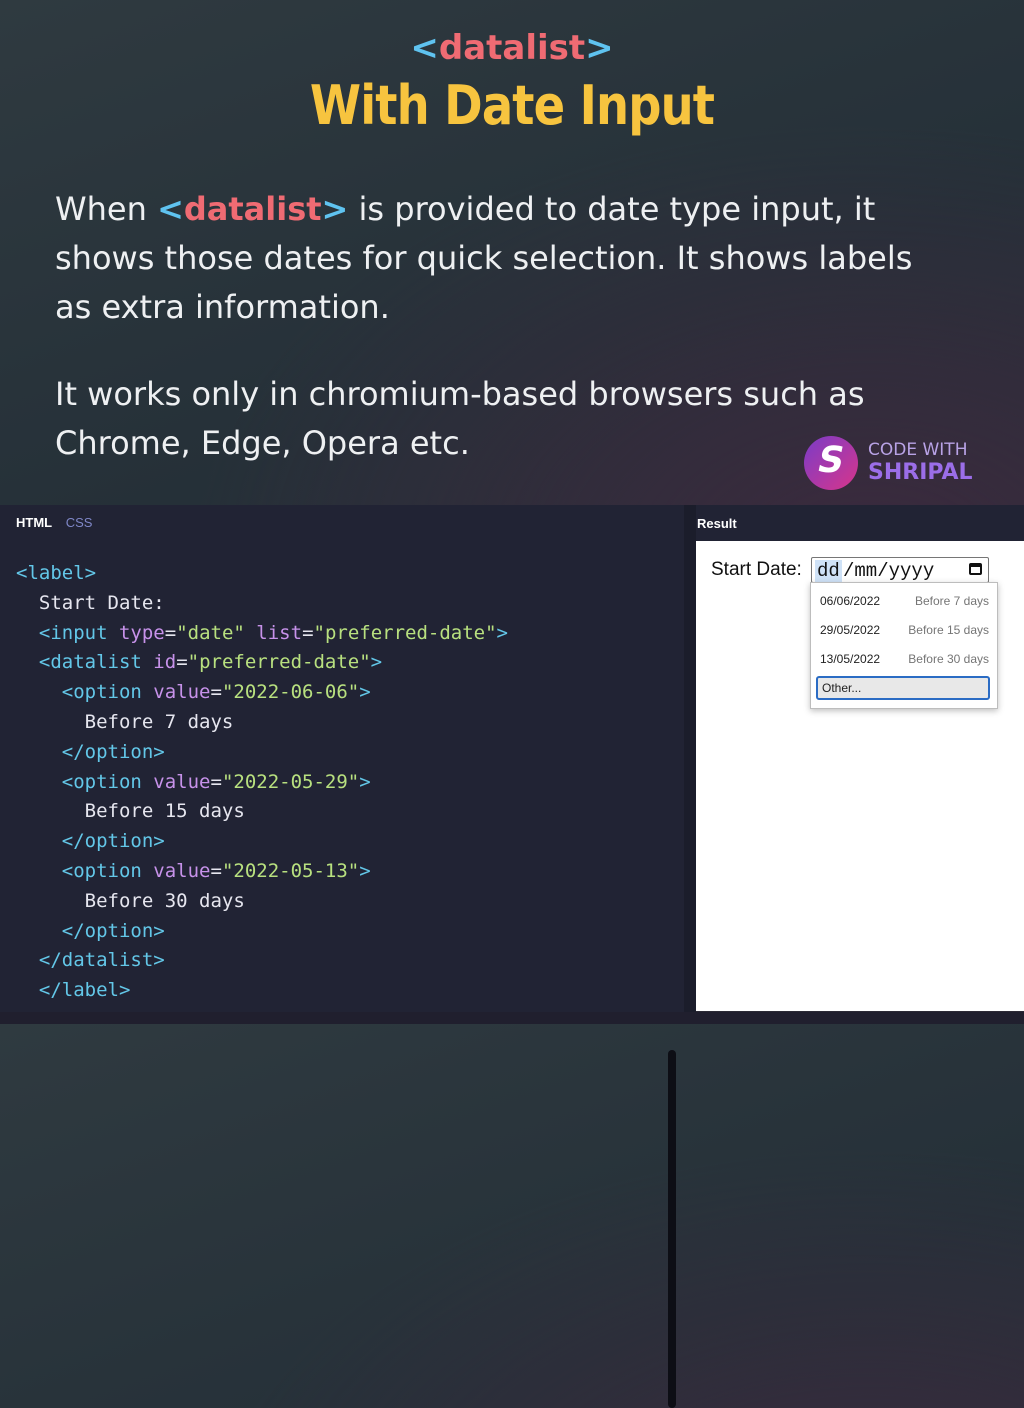  What do you see at coordinates (904, 659) in the screenshot?
I see `datalist-option: 13/05/2022 Before 30 days` at bounding box center [904, 659].